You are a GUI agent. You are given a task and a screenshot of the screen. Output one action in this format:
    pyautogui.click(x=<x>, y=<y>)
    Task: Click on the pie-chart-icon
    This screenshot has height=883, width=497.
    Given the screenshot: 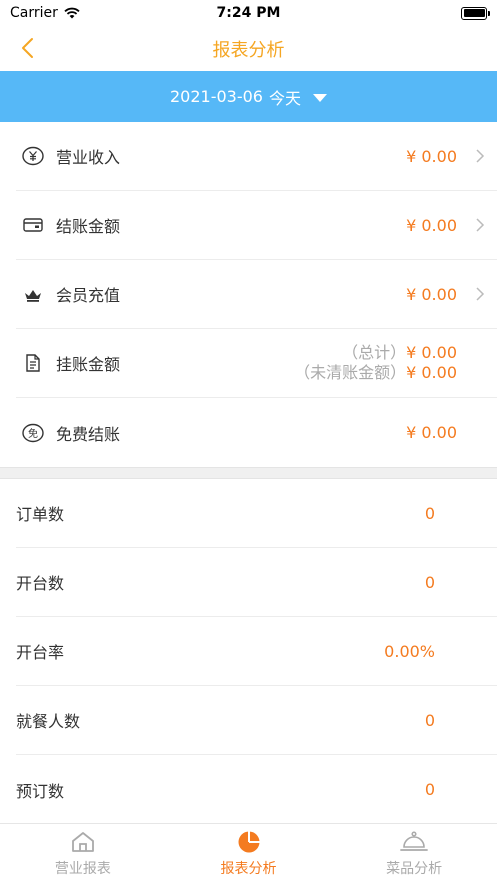 What is the action you would take?
    pyautogui.click(x=248, y=841)
    